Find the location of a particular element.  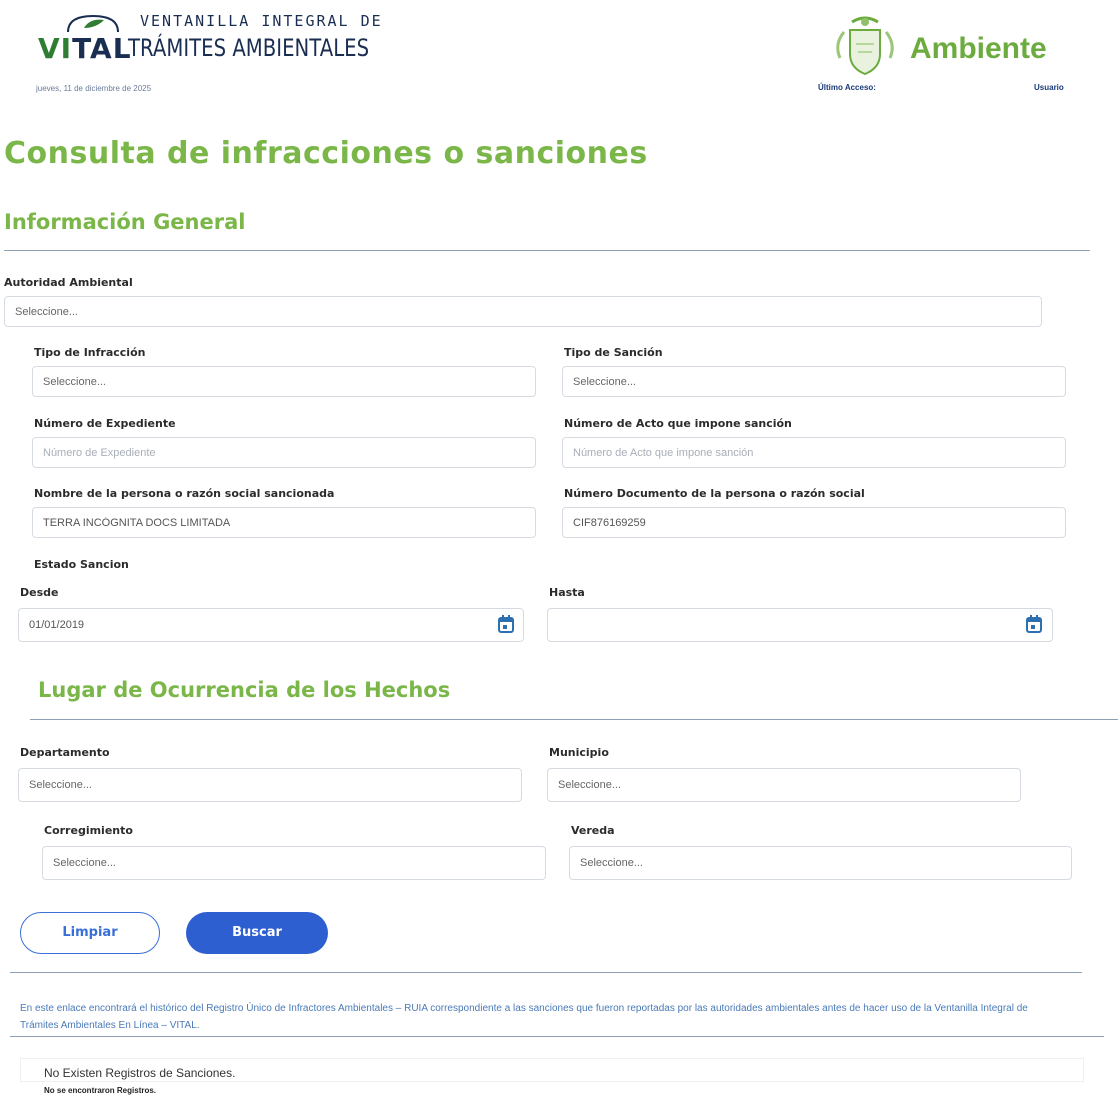

logo-title-top: VENTANILLA INTEGRAL DE is located at coordinates (261, 21).